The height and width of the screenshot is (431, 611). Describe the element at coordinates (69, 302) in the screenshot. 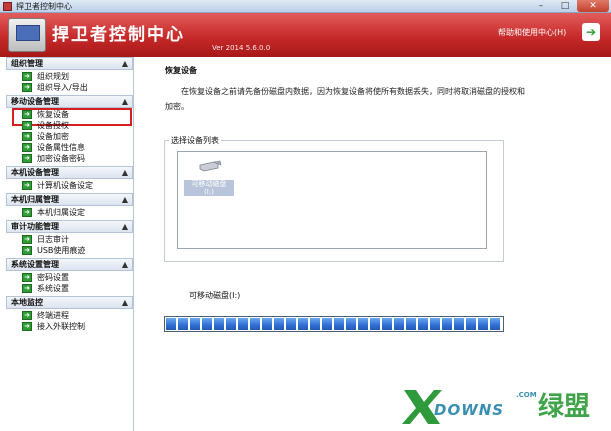

I see `sidebar-group-header: 本地监控 ▲` at that location.